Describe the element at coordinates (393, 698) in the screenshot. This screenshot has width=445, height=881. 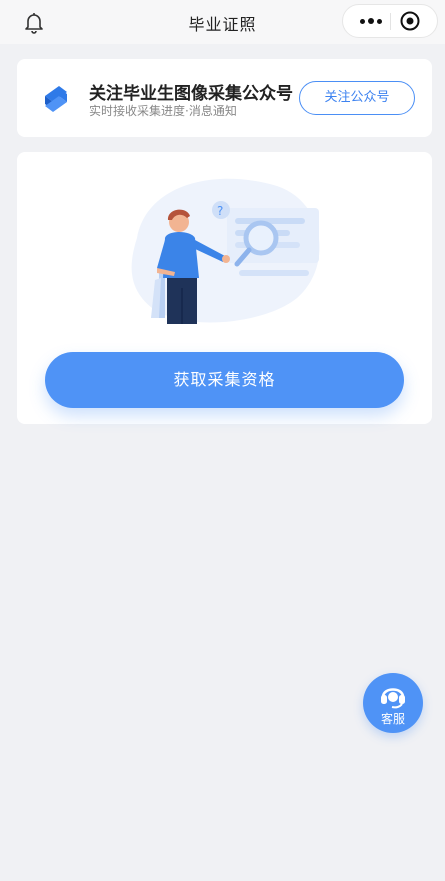
I see `customer-service-headset-icon` at that location.